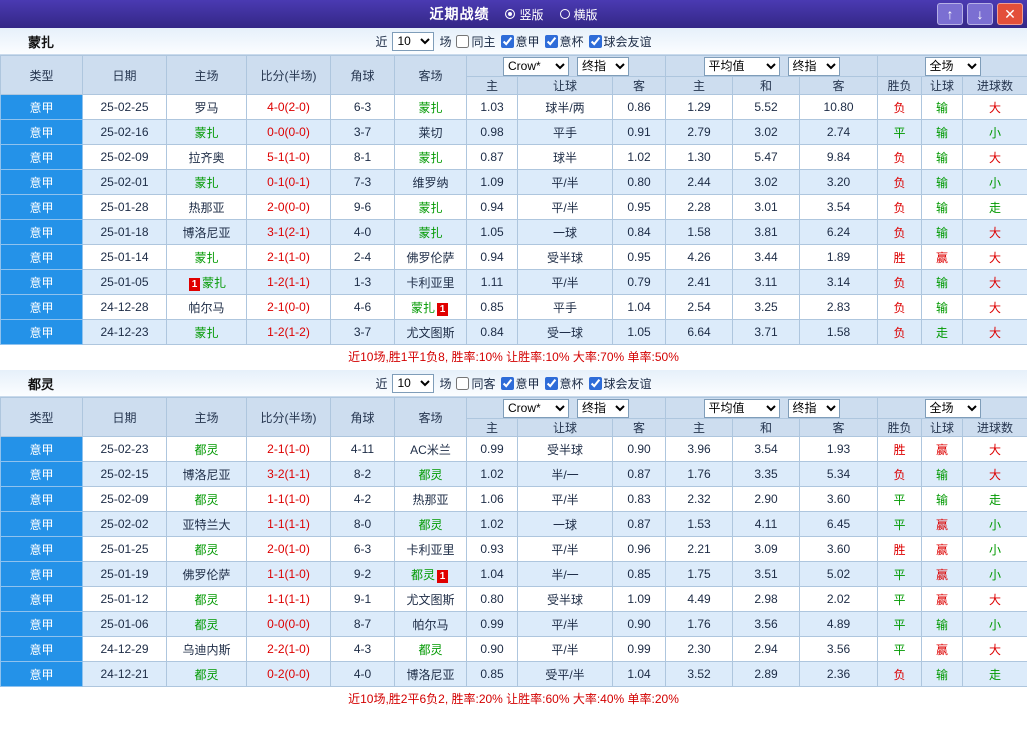 Image resolution: width=1027 pixels, height=730 pixels. Describe the element at coordinates (476, 41) in the screenshot. I see `same-venue-filter: 同主` at that location.